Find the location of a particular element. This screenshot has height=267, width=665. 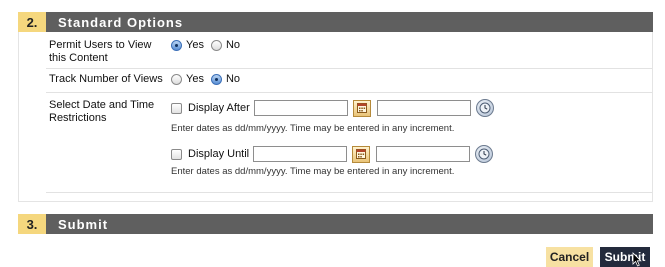

section-title: Submit is located at coordinates (349, 224).